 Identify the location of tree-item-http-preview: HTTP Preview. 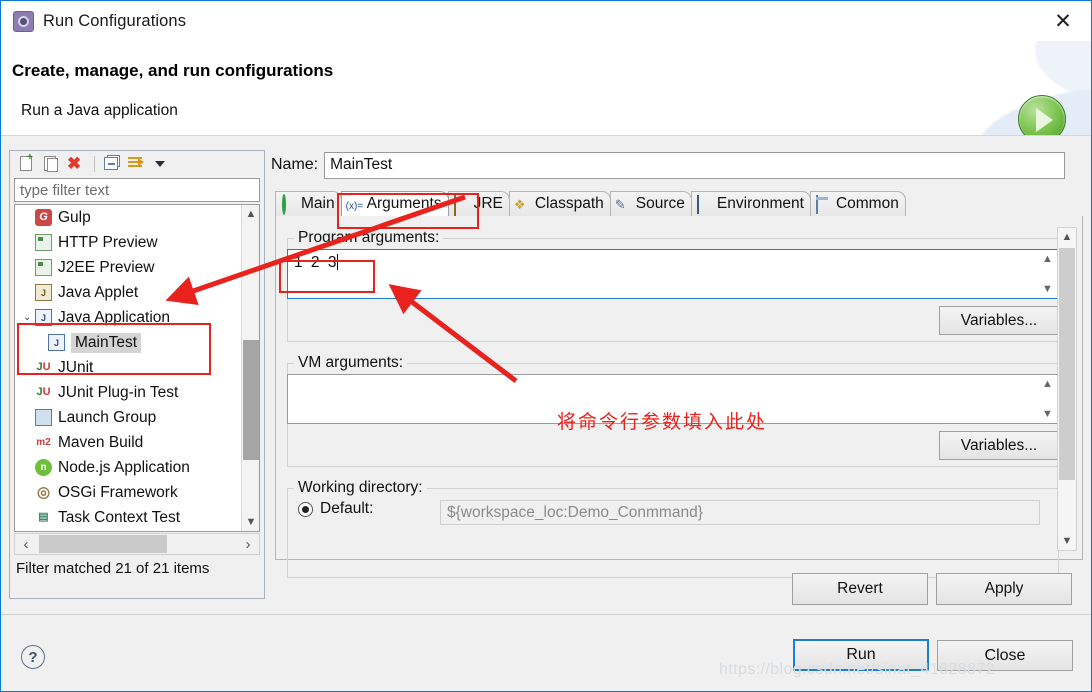
(128, 242).